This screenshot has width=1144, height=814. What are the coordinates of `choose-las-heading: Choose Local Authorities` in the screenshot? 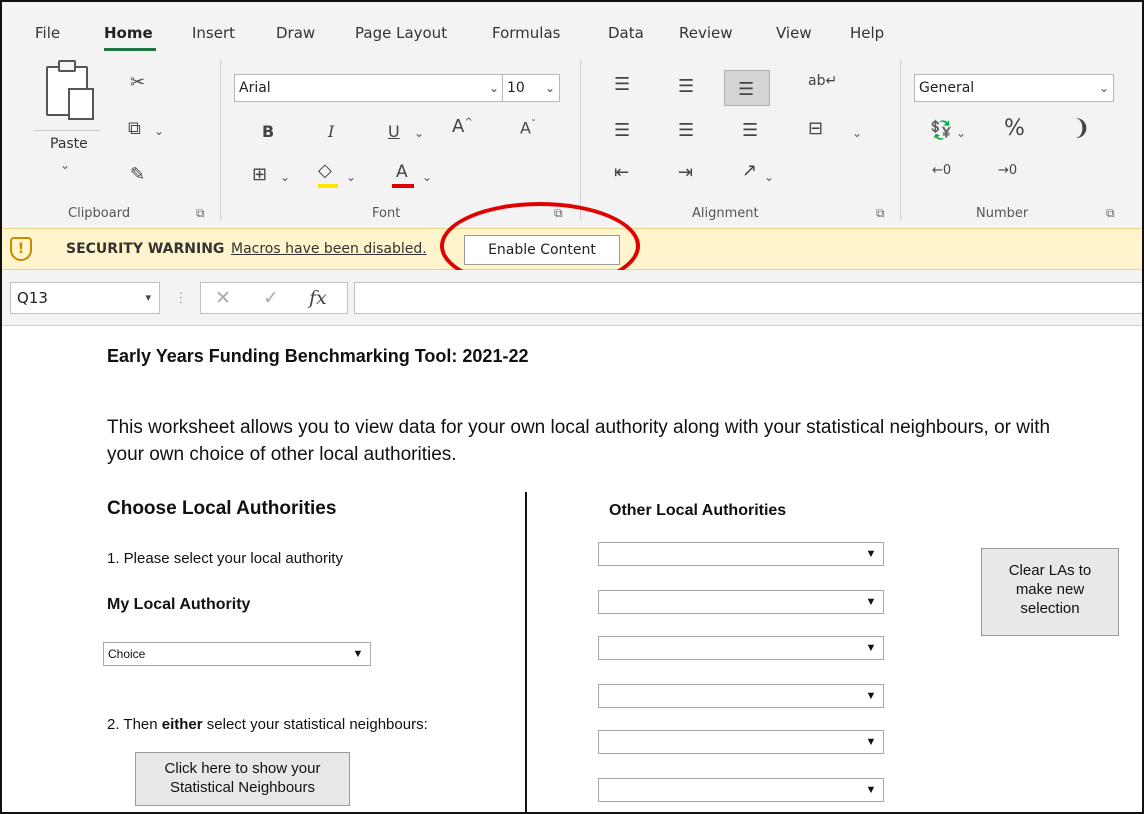 It's located at (222, 508).